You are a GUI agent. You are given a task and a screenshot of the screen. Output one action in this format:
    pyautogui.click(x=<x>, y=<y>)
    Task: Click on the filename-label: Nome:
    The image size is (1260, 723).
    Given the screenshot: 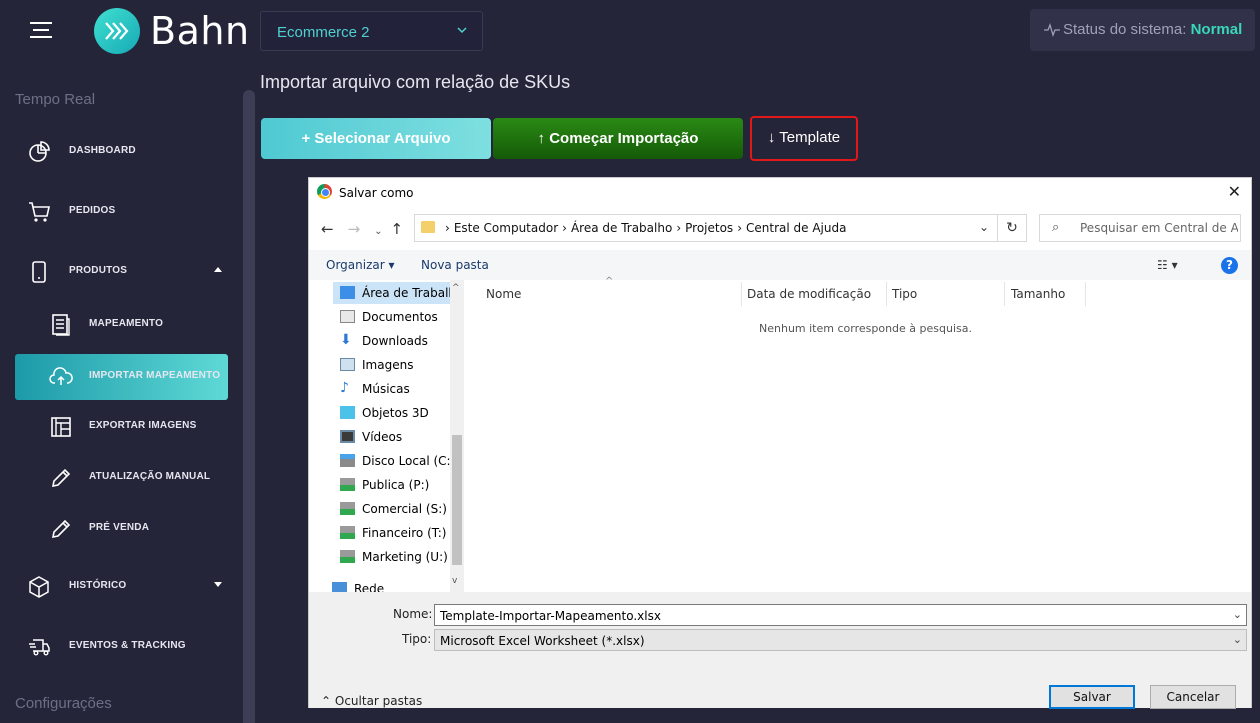 What is the action you would take?
    pyautogui.click(x=413, y=614)
    